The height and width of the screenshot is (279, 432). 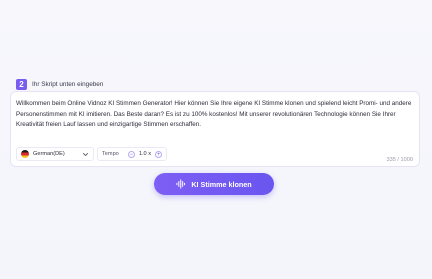 I want to click on character-counter: 335 / 1000, so click(x=399, y=160).